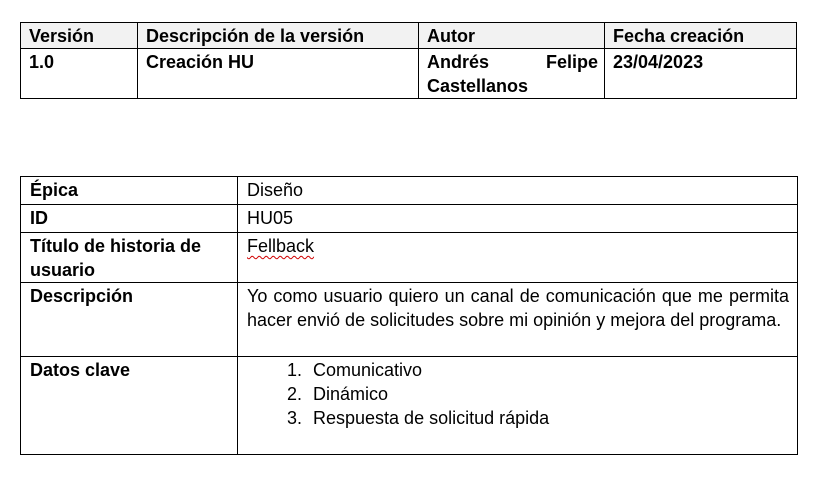 Image resolution: width=822 pixels, height=504 pixels. Describe the element at coordinates (129, 405) in the screenshot. I see `key-data-label: Datos clave` at that location.